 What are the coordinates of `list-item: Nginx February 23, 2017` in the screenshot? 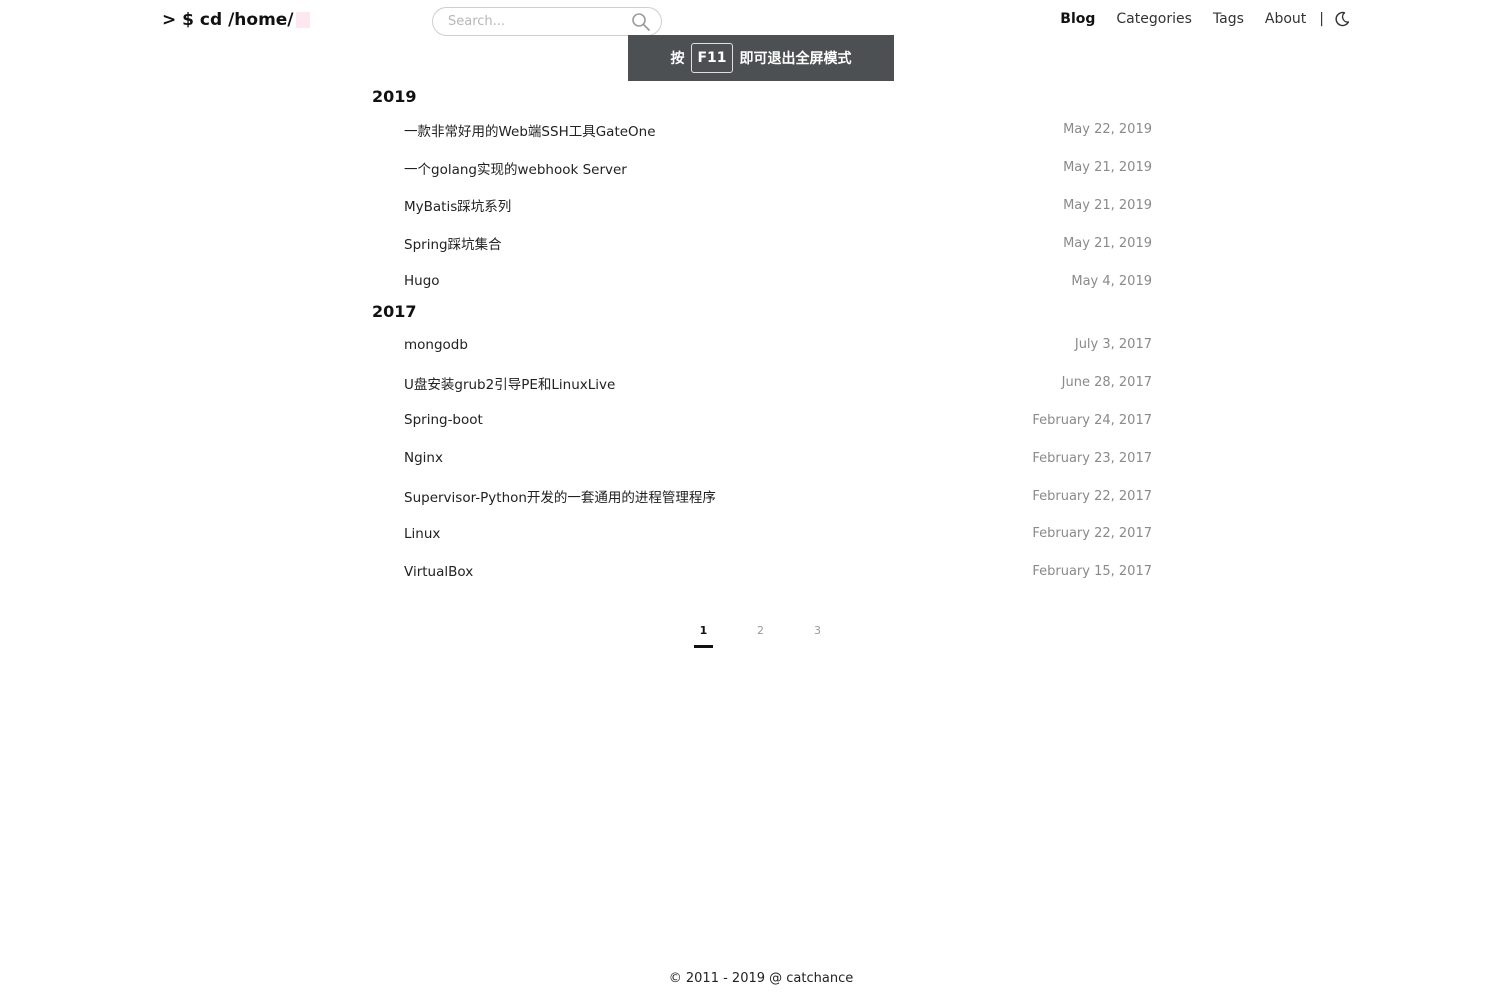 It's located at (762, 458).